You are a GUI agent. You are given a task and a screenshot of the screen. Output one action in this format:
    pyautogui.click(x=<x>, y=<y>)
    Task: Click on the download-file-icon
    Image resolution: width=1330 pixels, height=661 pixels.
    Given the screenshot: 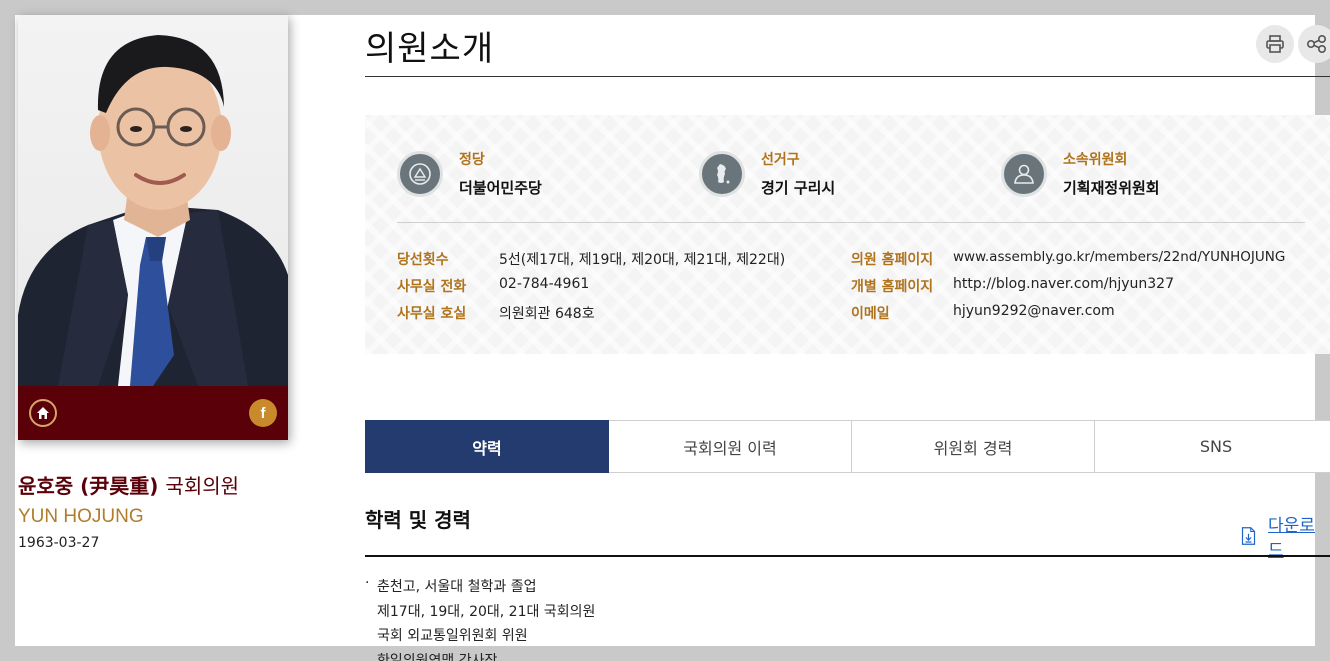 What is the action you would take?
    pyautogui.click(x=1248, y=536)
    